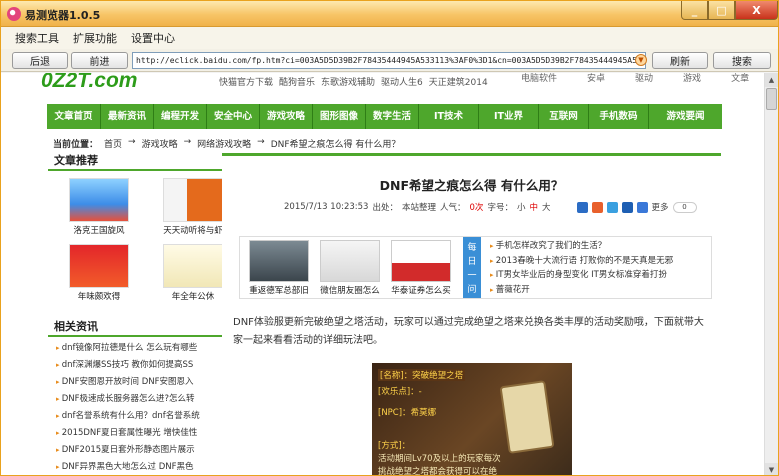  What do you see at coordinates (539, 78) in the screenshot?
I see `top-nav-item: 电脑软件` at bounding box center [539, 78].